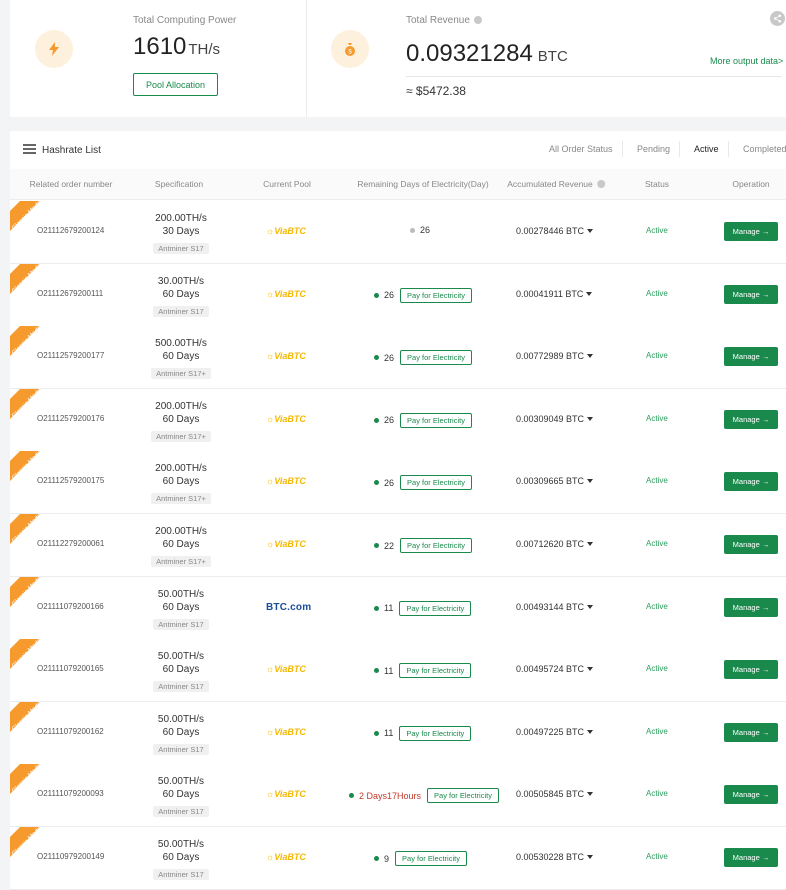  I want to click on accumulated-revenue: 0.00309665 BTC, so click(555, 481).